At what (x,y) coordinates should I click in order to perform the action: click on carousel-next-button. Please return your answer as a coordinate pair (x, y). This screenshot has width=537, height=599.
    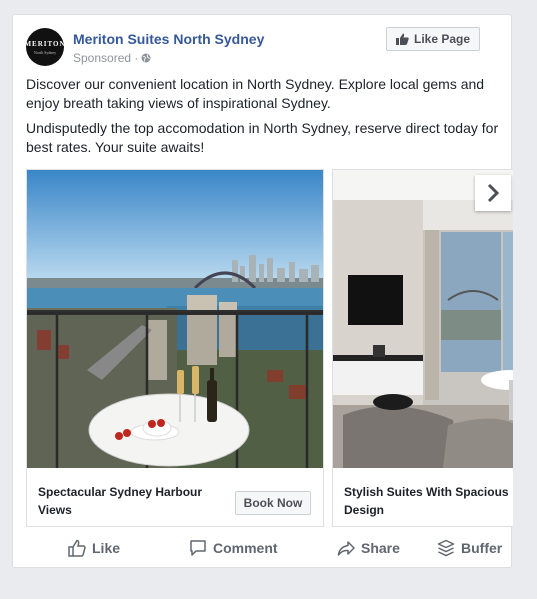
    Looking at the image, I should click on (493, 193).